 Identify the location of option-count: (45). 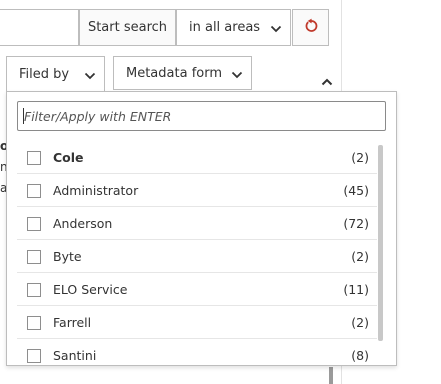
(356, 190).